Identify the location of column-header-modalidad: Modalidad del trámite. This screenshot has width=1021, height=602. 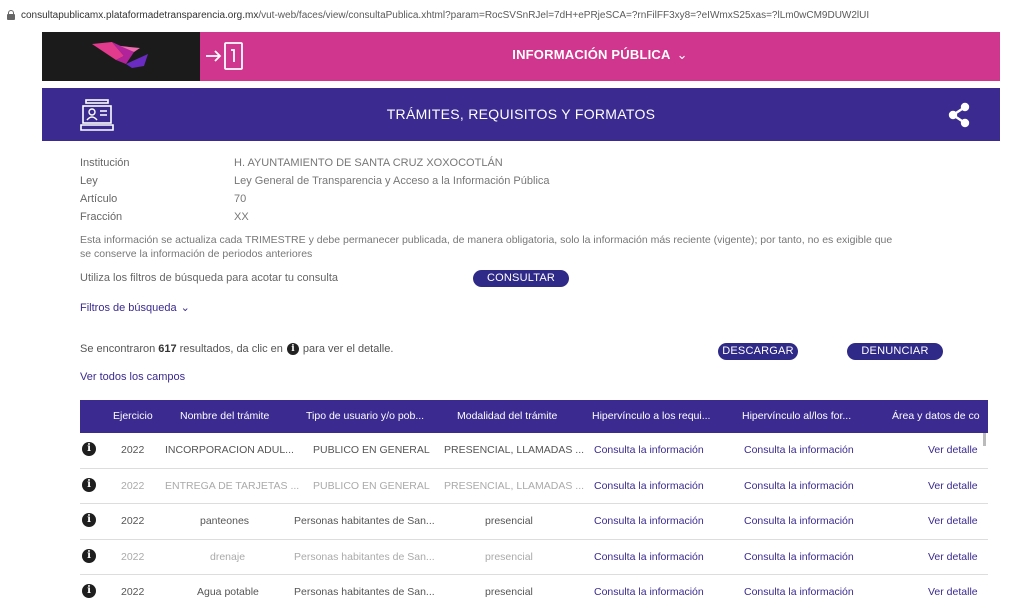
(507, 416).